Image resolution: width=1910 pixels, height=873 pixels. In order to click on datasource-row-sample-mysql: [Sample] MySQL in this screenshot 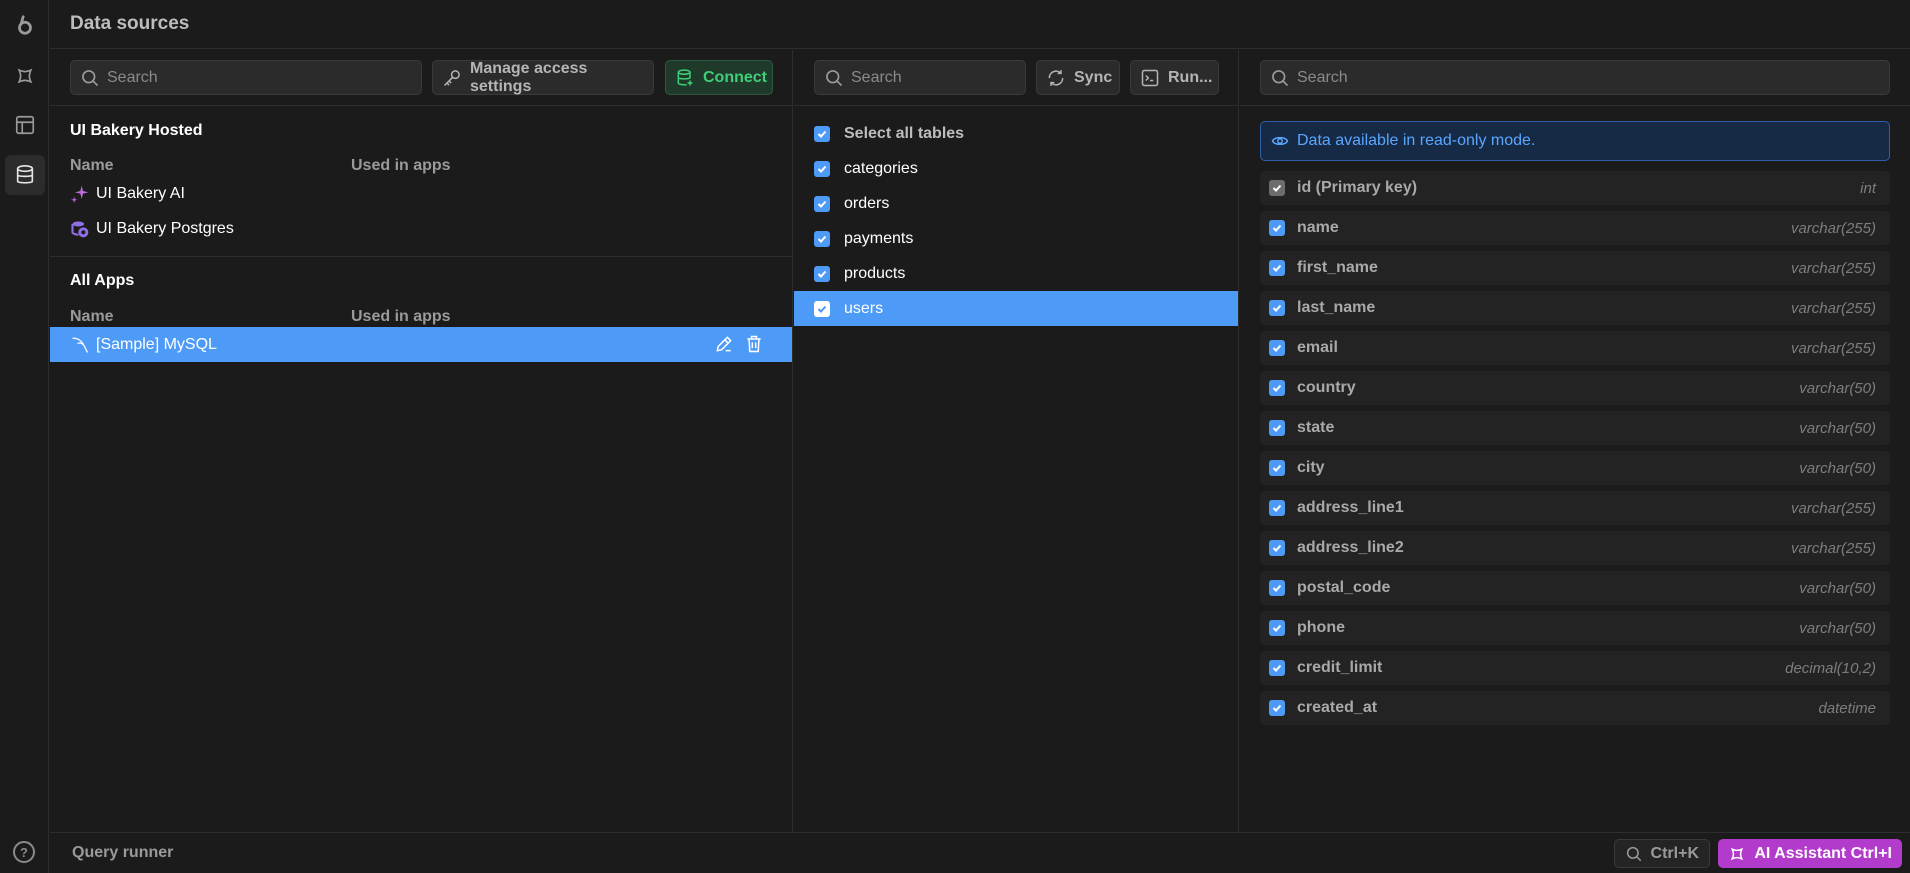, I will do `click(421, 344)`.